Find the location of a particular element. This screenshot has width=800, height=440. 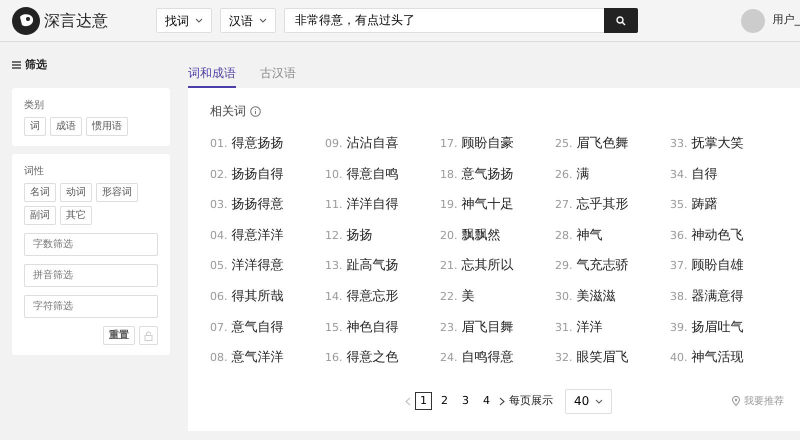

word-item: 21. 忘其所以 is located at coordinates (497, 271).